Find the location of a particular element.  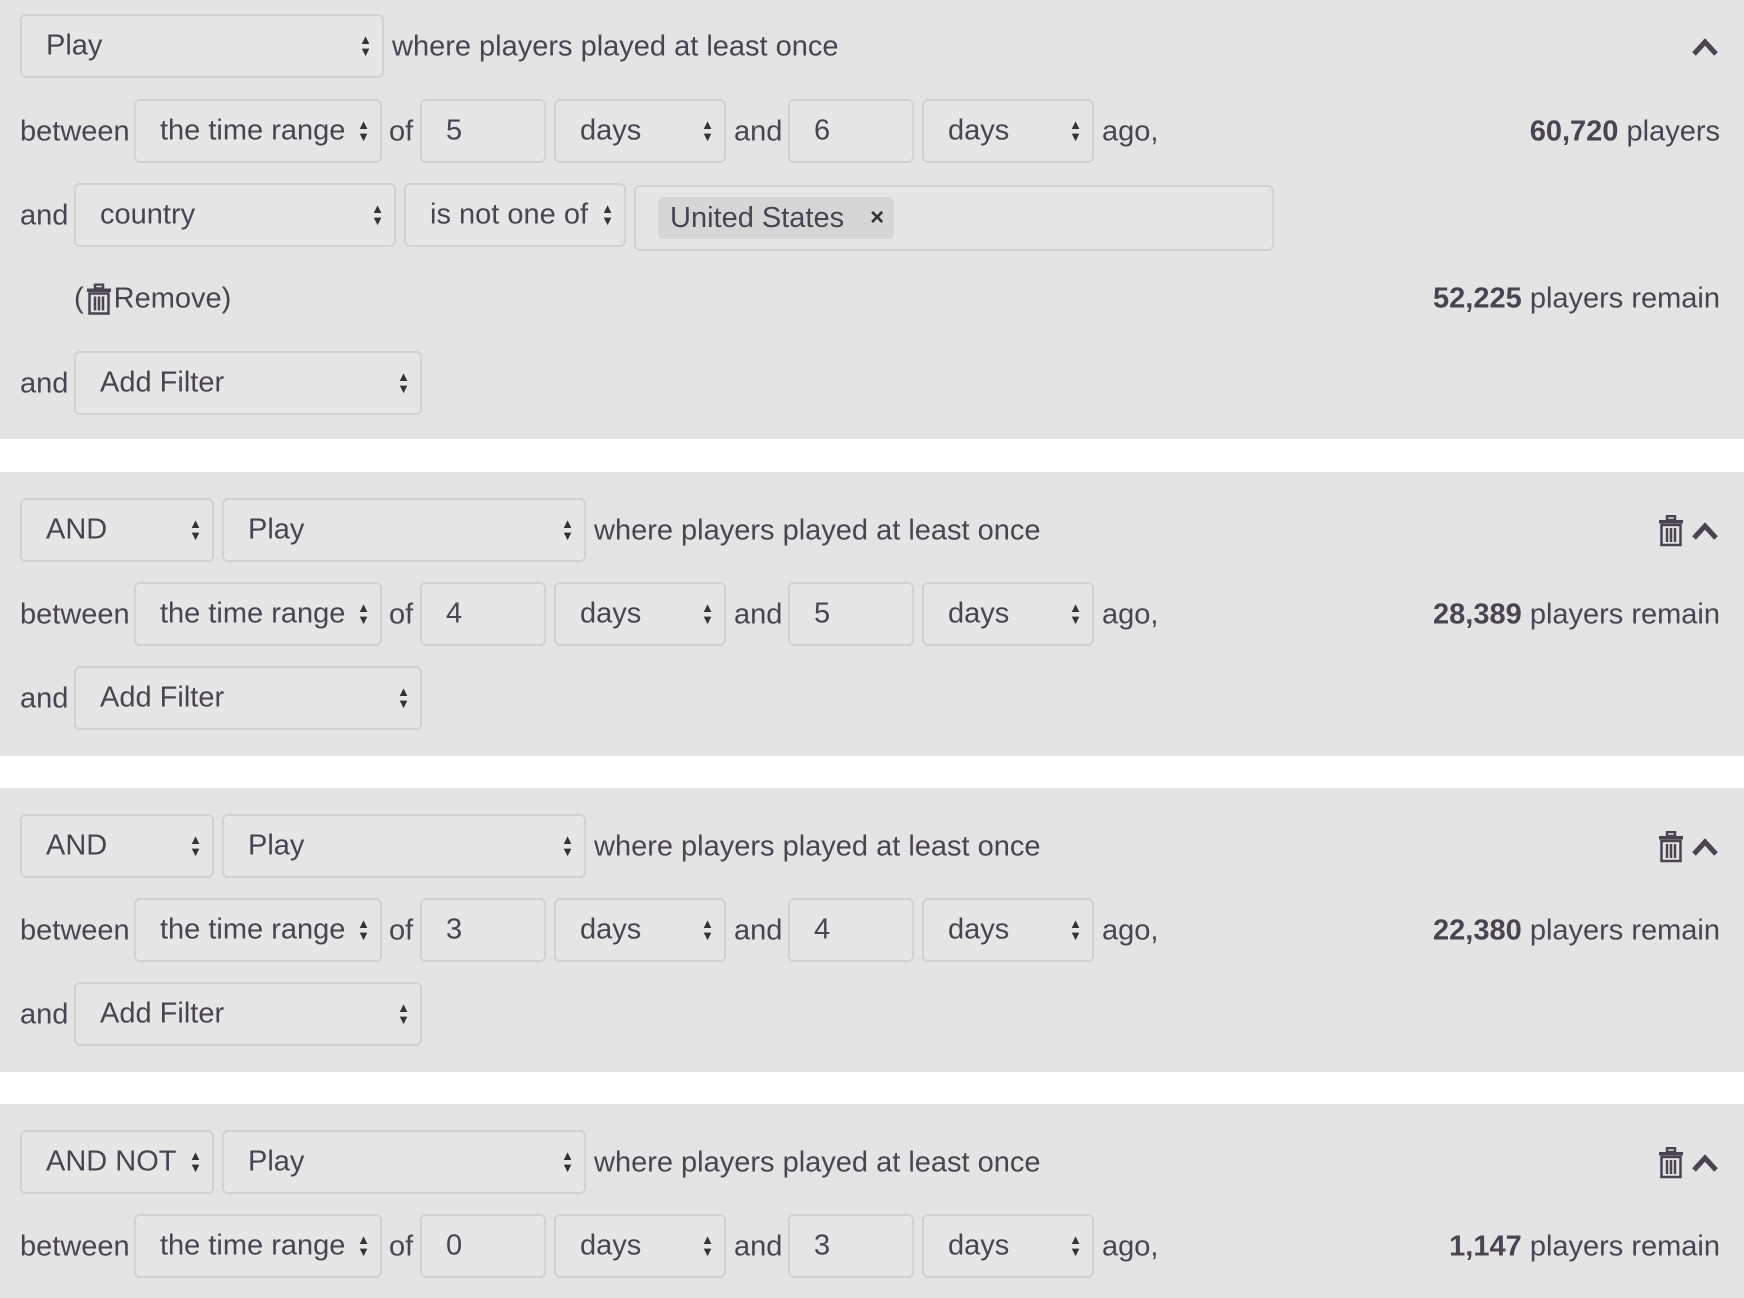

player-count: 60,720 players is located at coordinates (1625, 132).